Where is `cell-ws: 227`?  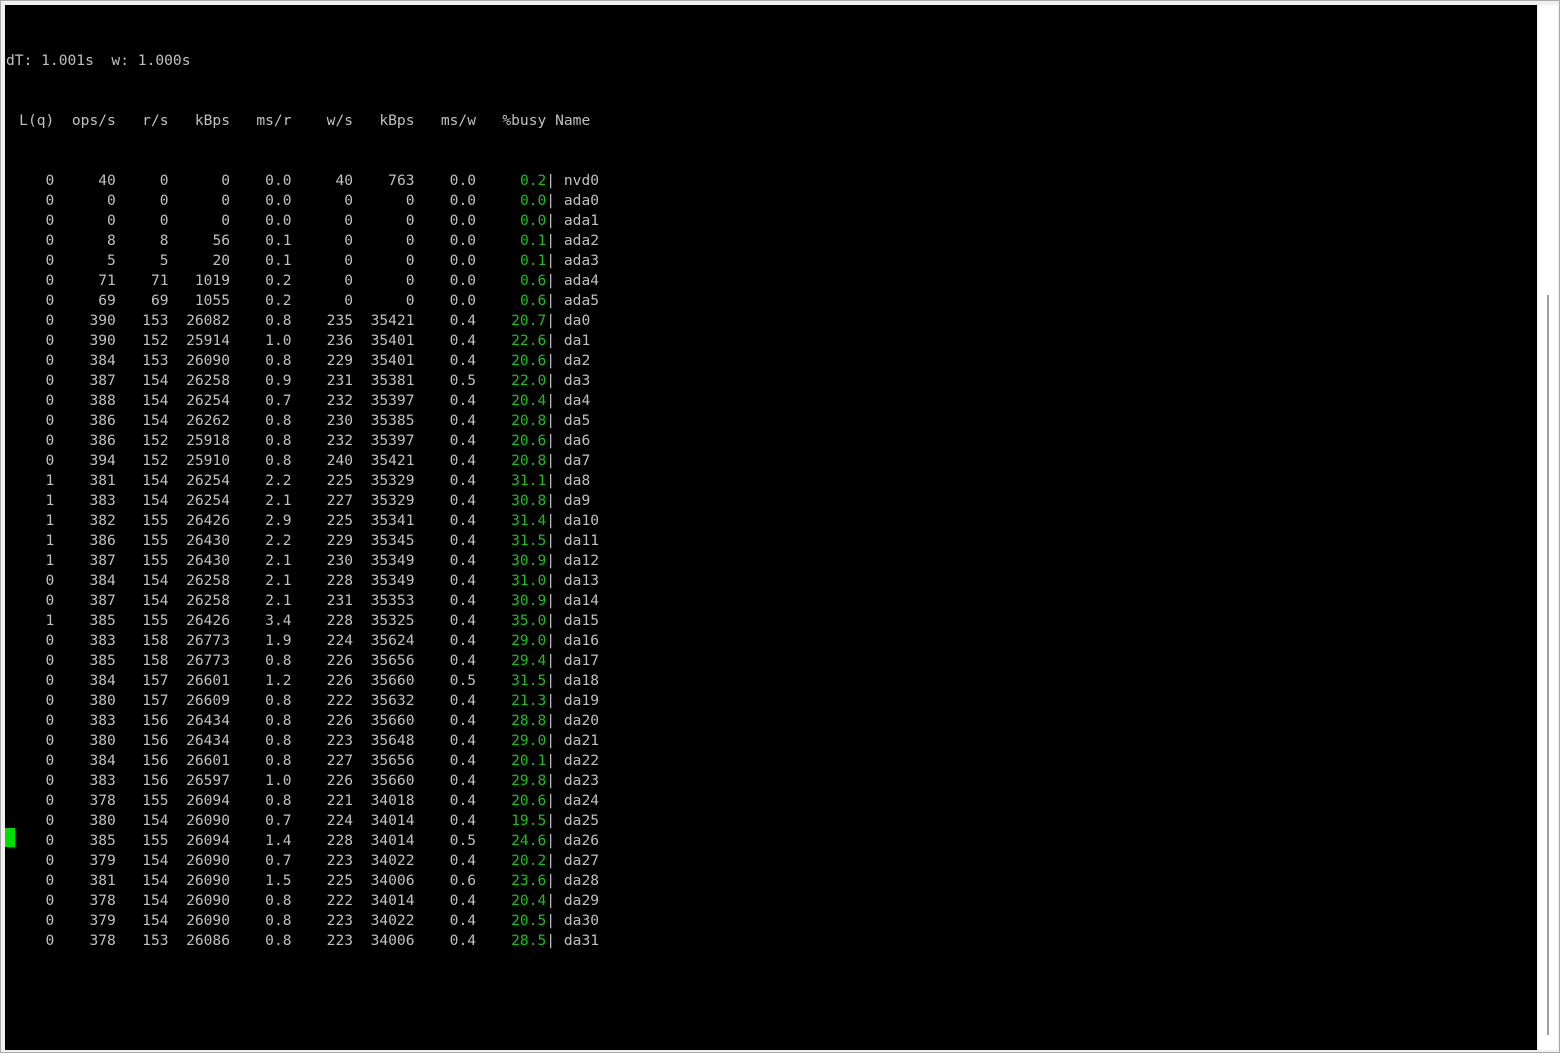 cell-ws: 227 is located at coordinates (340, 500).